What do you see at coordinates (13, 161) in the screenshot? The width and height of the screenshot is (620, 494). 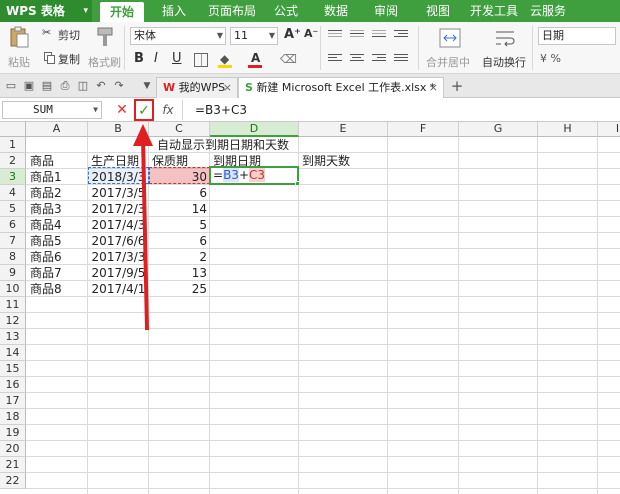 I see `row-header-2: 2` at bounding box center [13, 161].